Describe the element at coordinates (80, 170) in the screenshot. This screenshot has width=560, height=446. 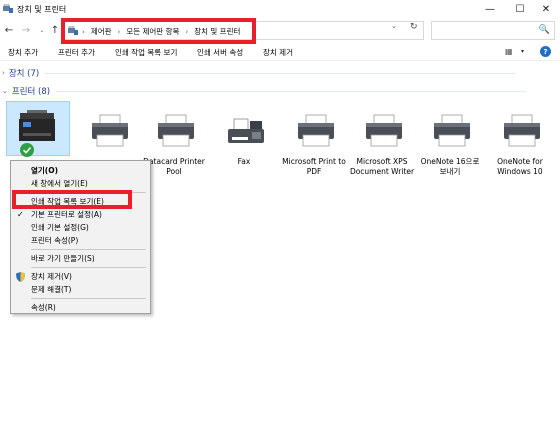
I see `menu-item-open: 열기(O)` at that location.